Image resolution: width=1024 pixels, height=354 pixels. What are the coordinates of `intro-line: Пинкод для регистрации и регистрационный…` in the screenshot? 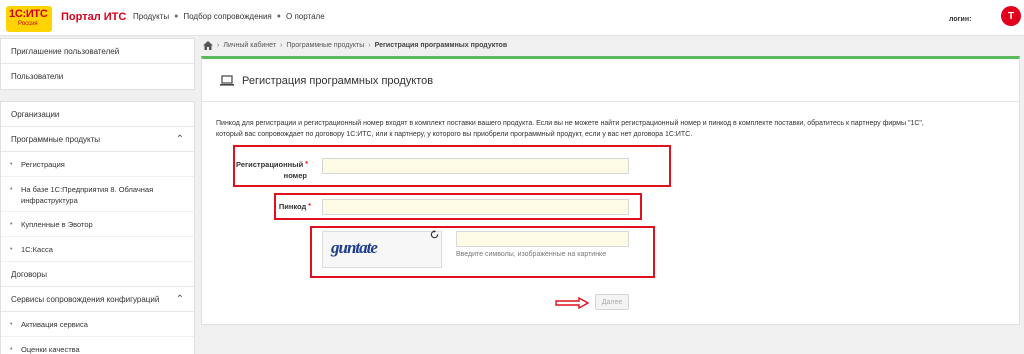 It's located at (570, 123).